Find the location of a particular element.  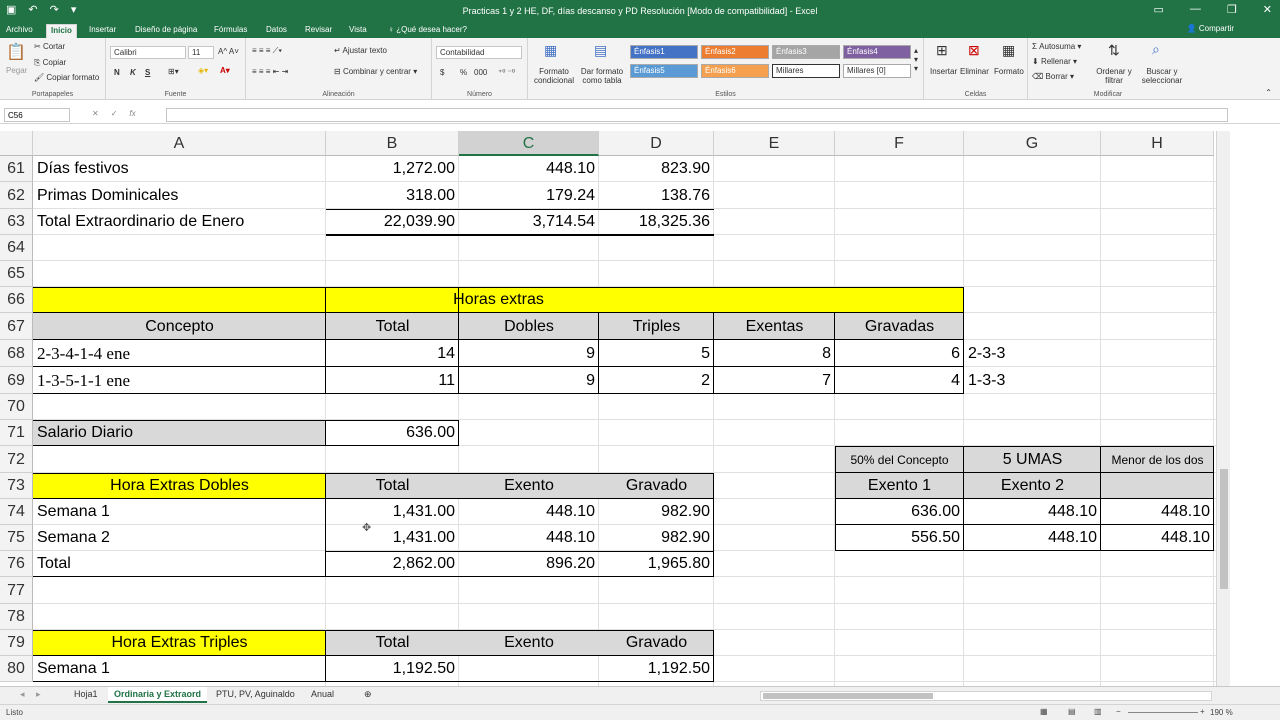

cell-g75: 448.10 is located at coordinates (1032, 538).